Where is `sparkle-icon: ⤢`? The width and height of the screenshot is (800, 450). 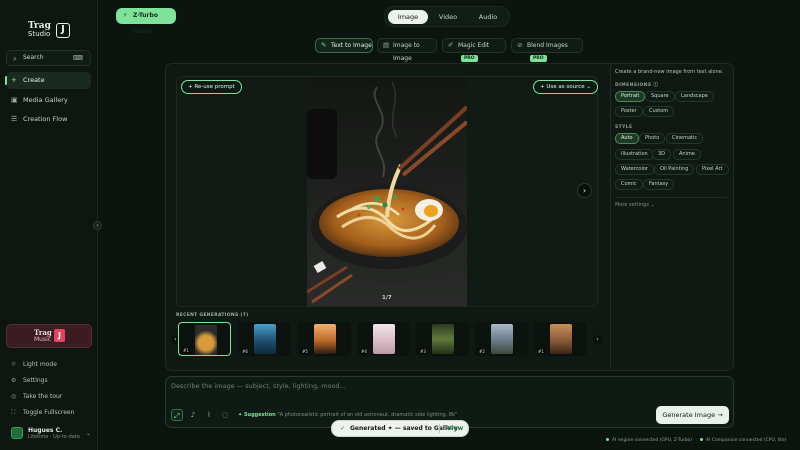 sparkle-icon: ⤢ is located at coordinates (177, 416).